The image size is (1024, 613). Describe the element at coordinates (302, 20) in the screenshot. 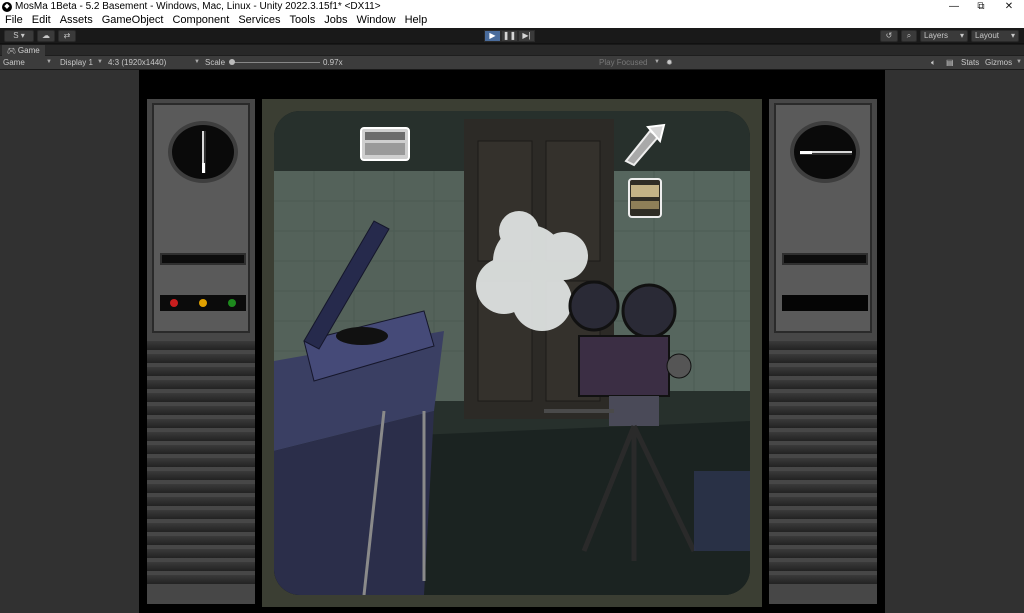

I see `menu-tools: Tools` at that location.